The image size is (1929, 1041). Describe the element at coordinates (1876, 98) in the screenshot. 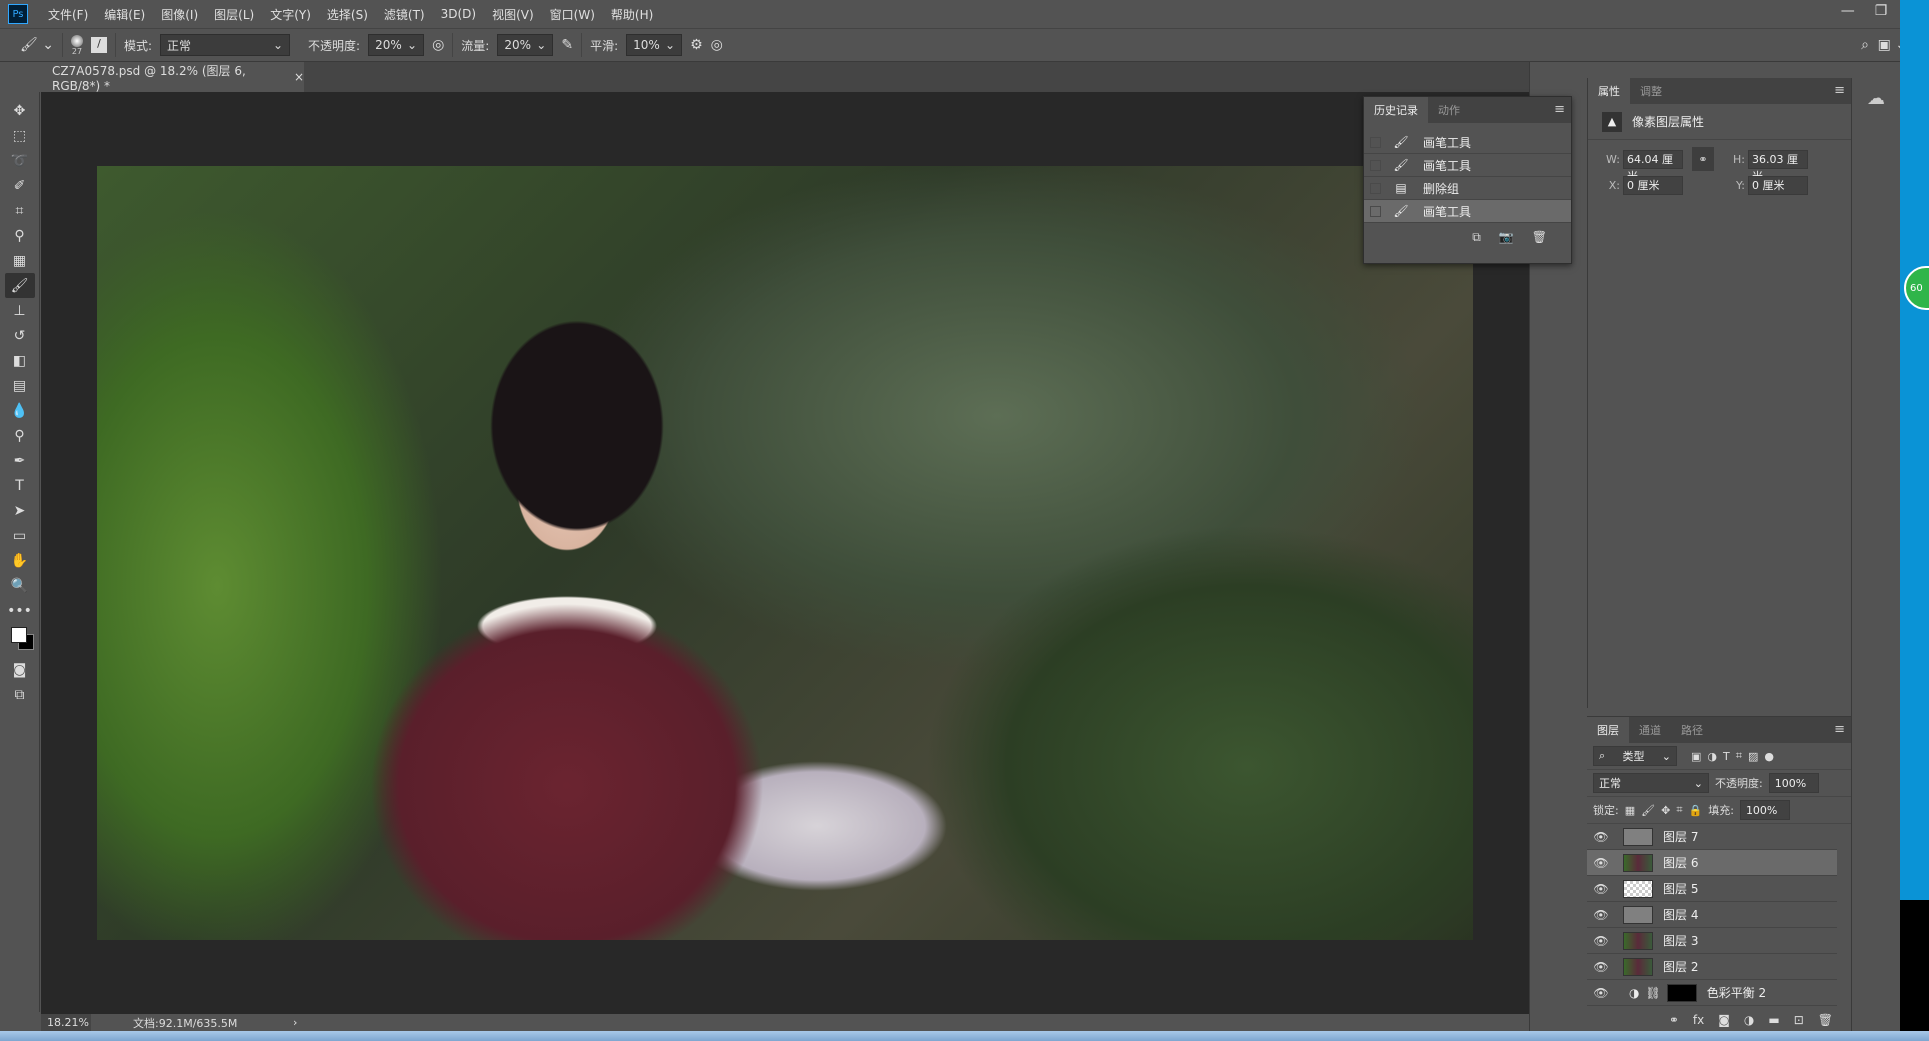

I see `creative-cloud-icon: ☁` at that location.